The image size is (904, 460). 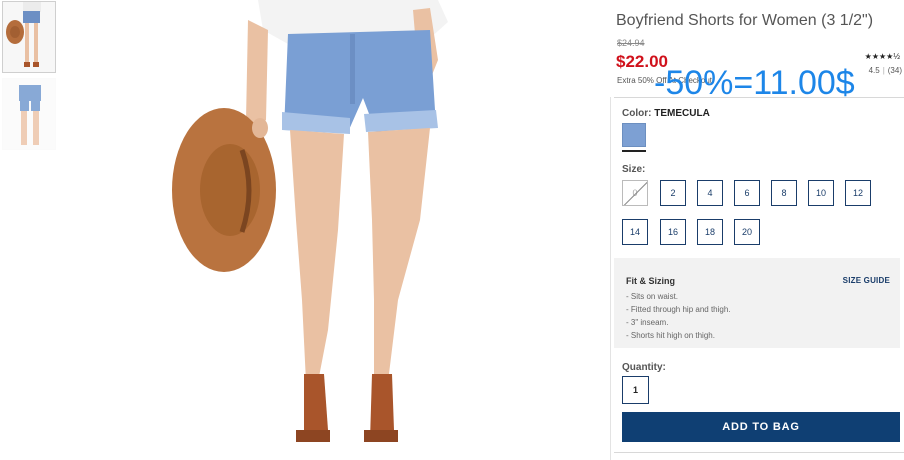 I want to click on fit-detail-item: - 3" inseam., so click(x=647, y=322).